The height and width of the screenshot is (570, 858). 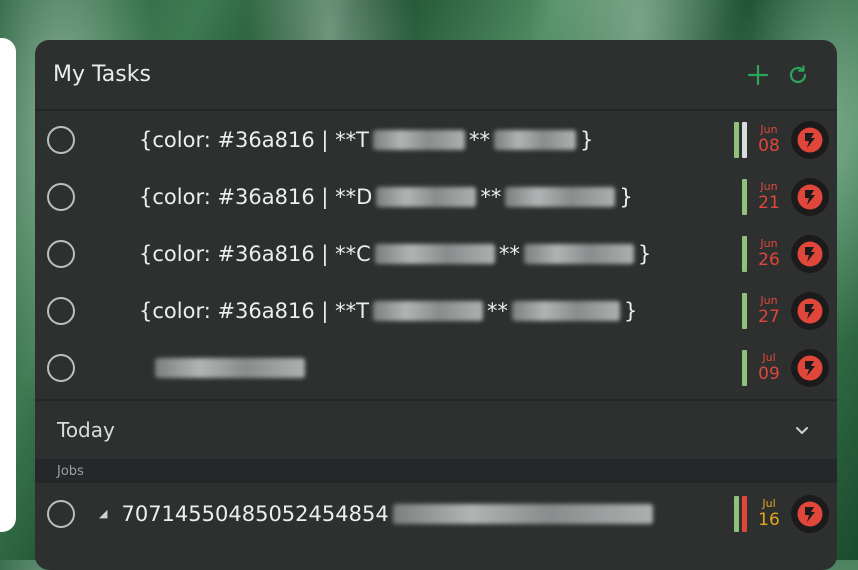 What do you see at coordinates (769, 310) in the screenshot?
I see `due-date: Jun 27` at bounding box center [769, 310].